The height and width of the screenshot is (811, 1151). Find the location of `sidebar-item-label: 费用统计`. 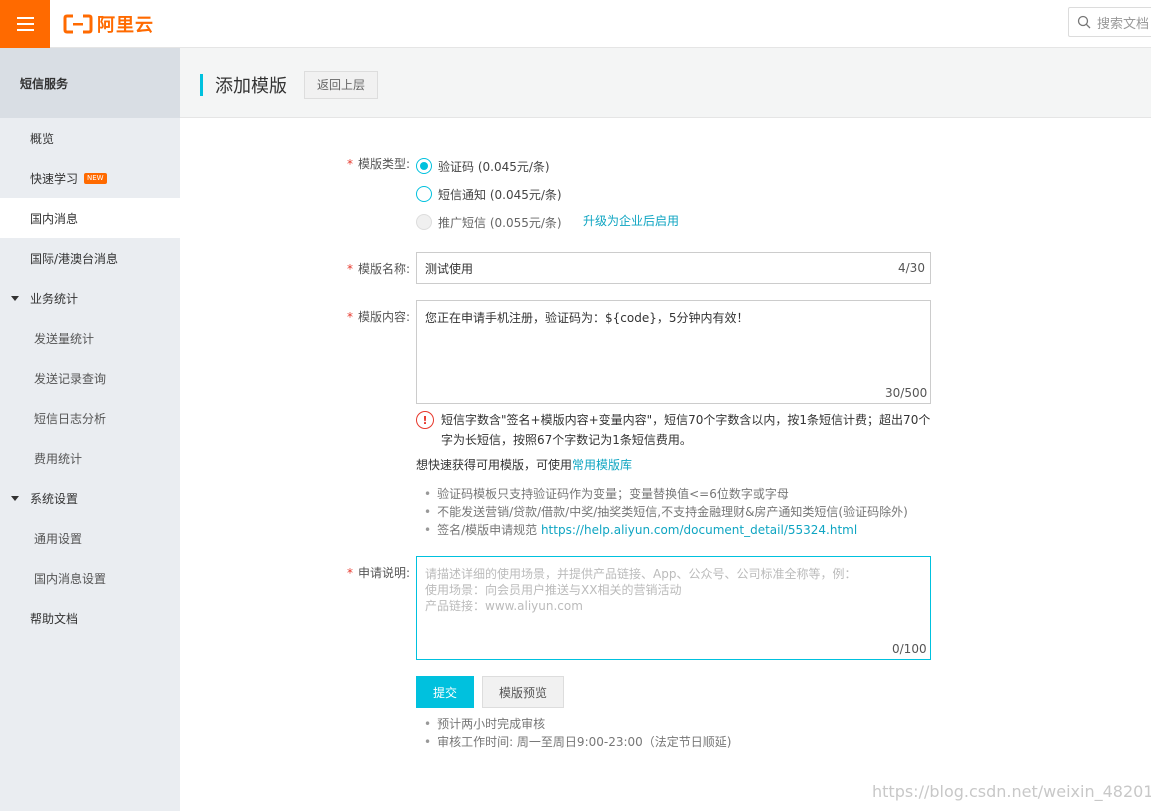

sidebar-item-label: 费用统计 is located at coordinates (58, 458).